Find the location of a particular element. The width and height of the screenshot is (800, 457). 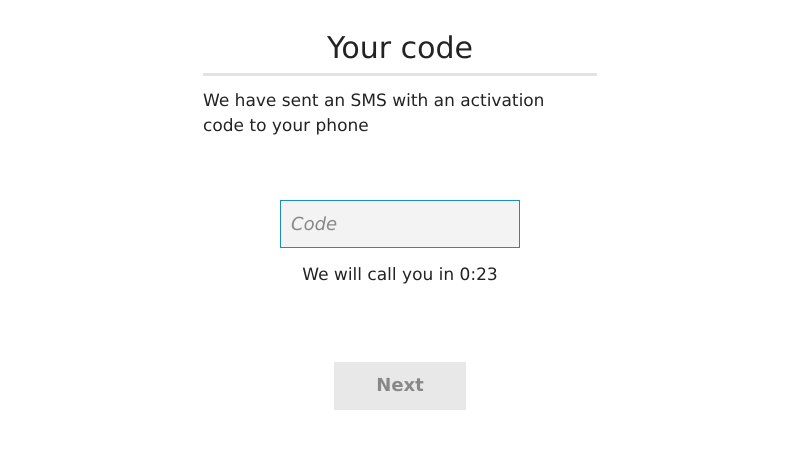

page-title: Your code is located at coordinates (400, 49).